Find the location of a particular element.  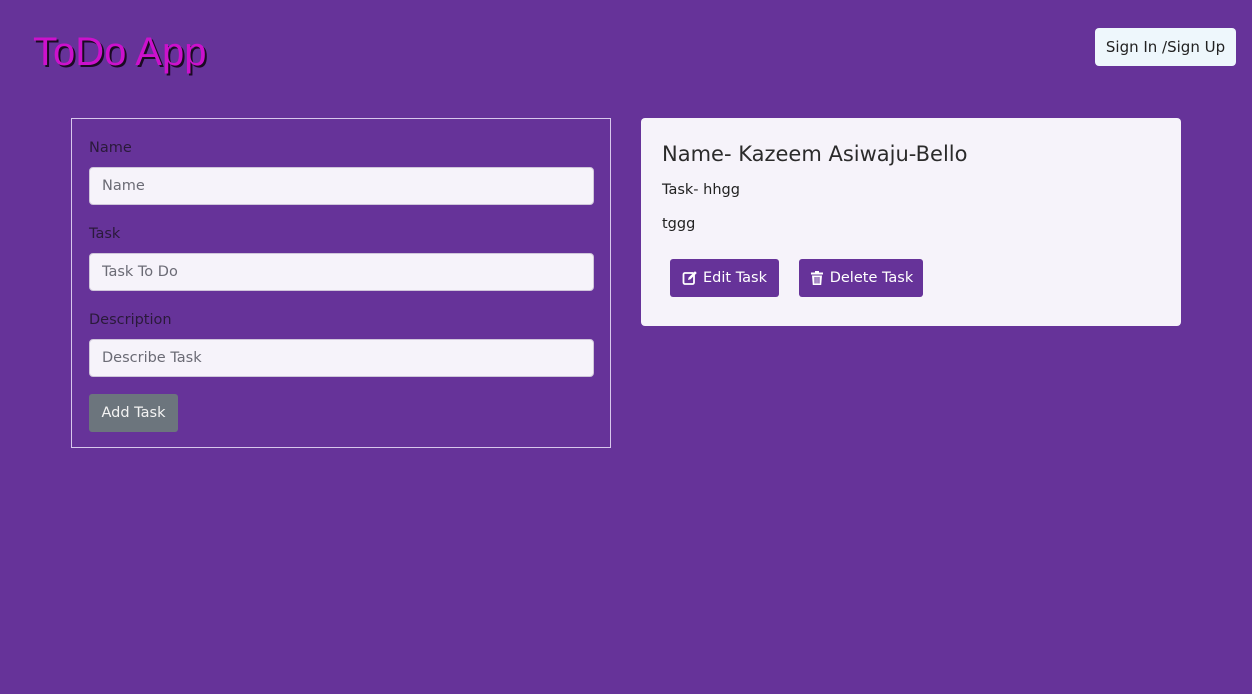

app-logo: ToDo App is located at coordinates (120, 52).